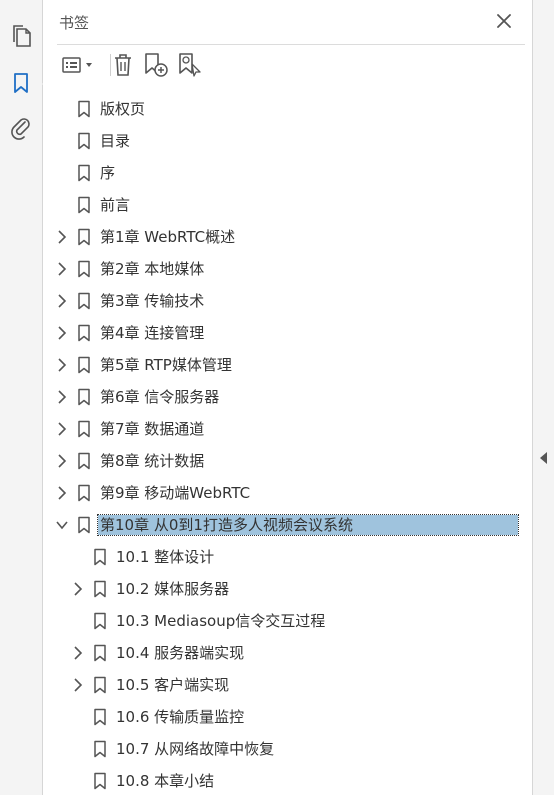  Describe the element at coordinates (39, 84) in the screenshot. I see `active-indicator` at that location.